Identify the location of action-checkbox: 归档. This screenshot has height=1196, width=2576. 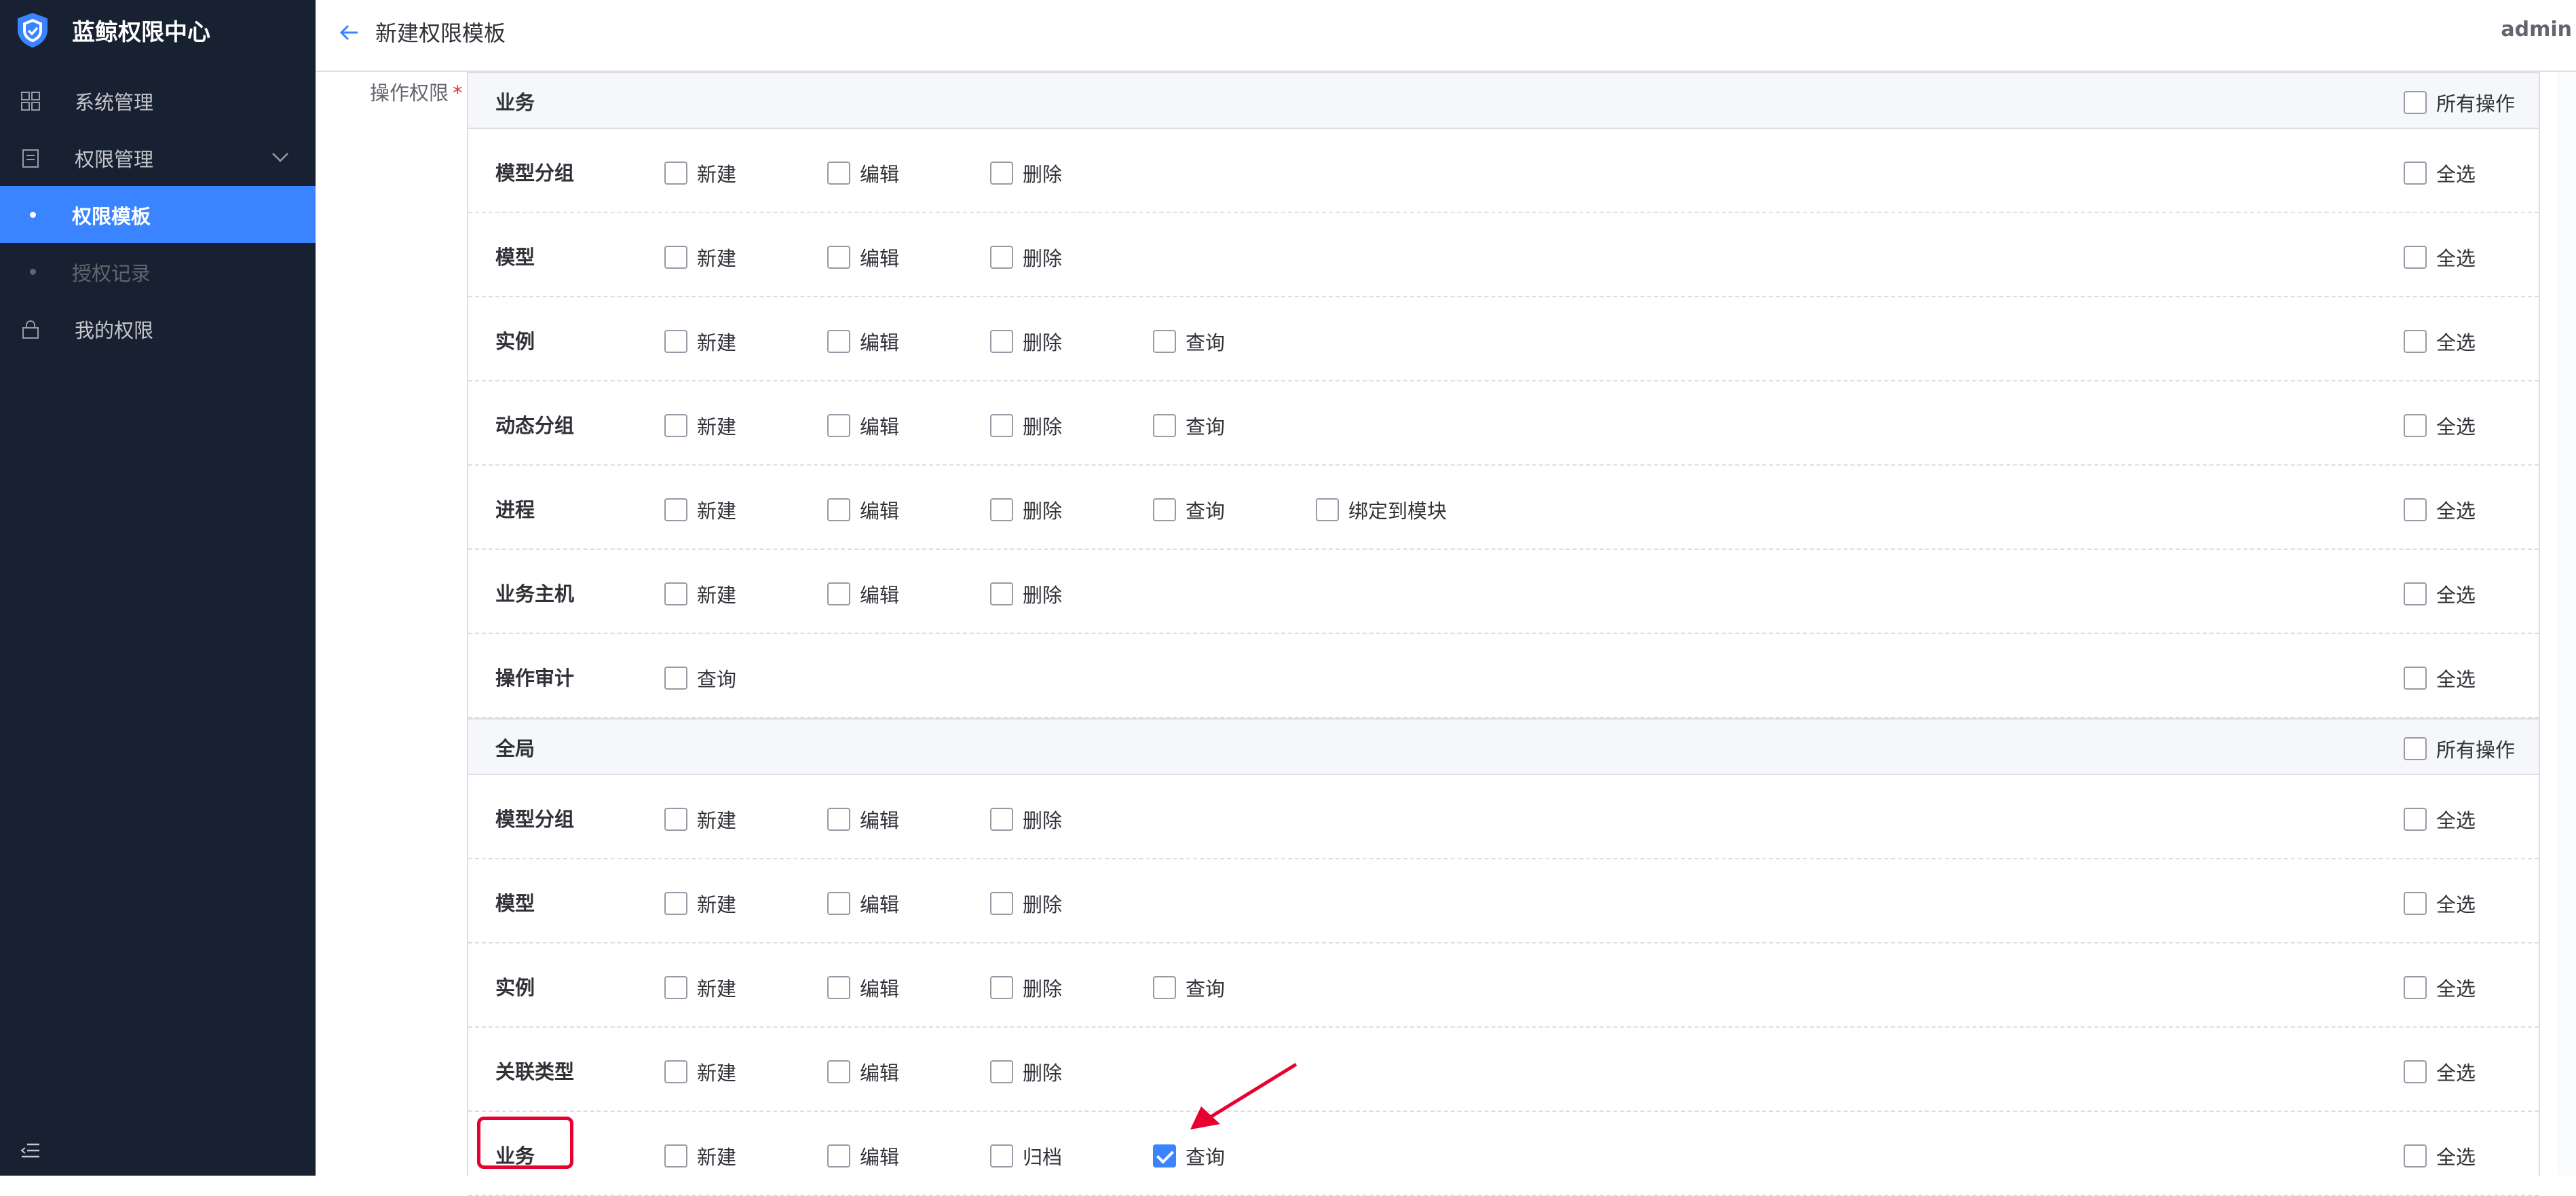
(1026, 1156).